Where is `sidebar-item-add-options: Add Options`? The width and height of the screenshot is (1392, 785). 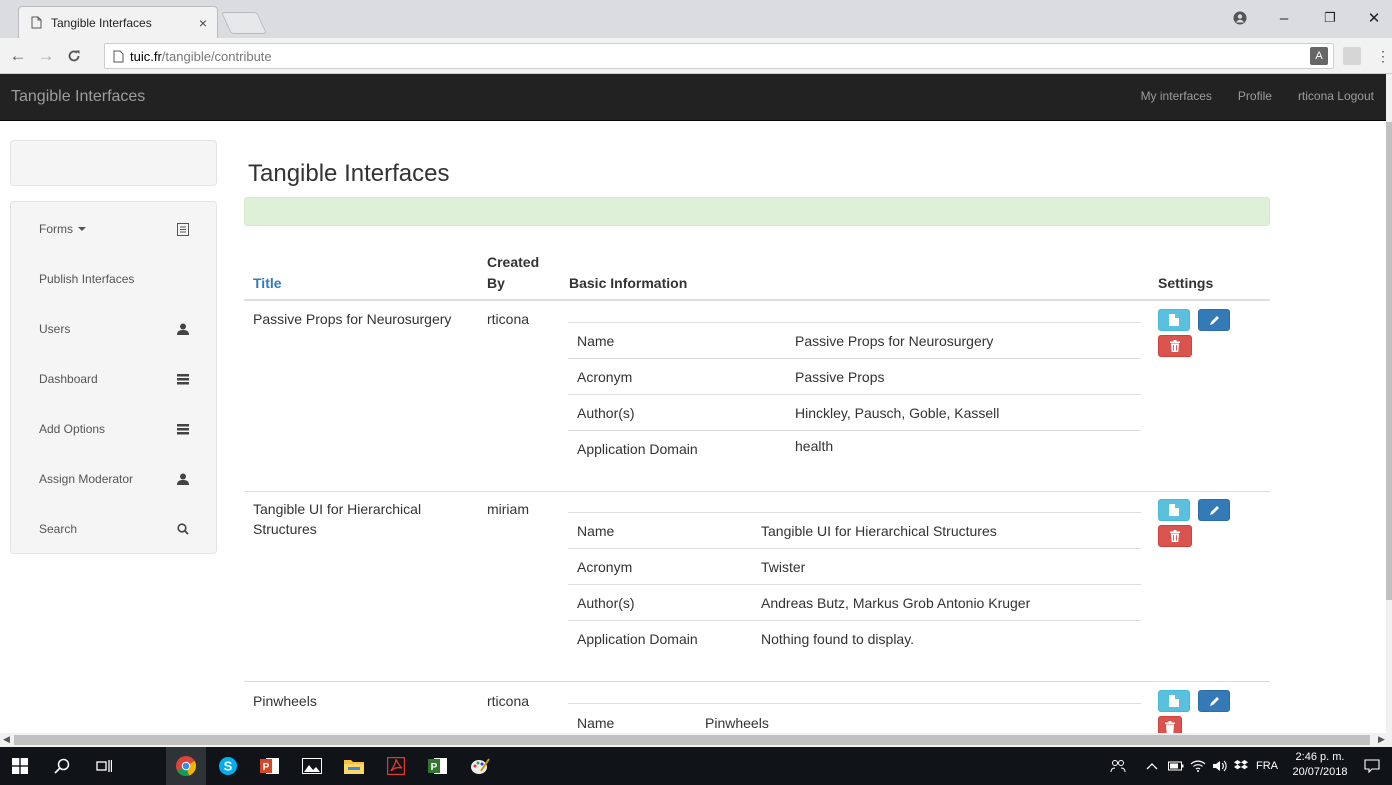
sidebar-item-add-options: Add Options is located at coordinates (113, 429).